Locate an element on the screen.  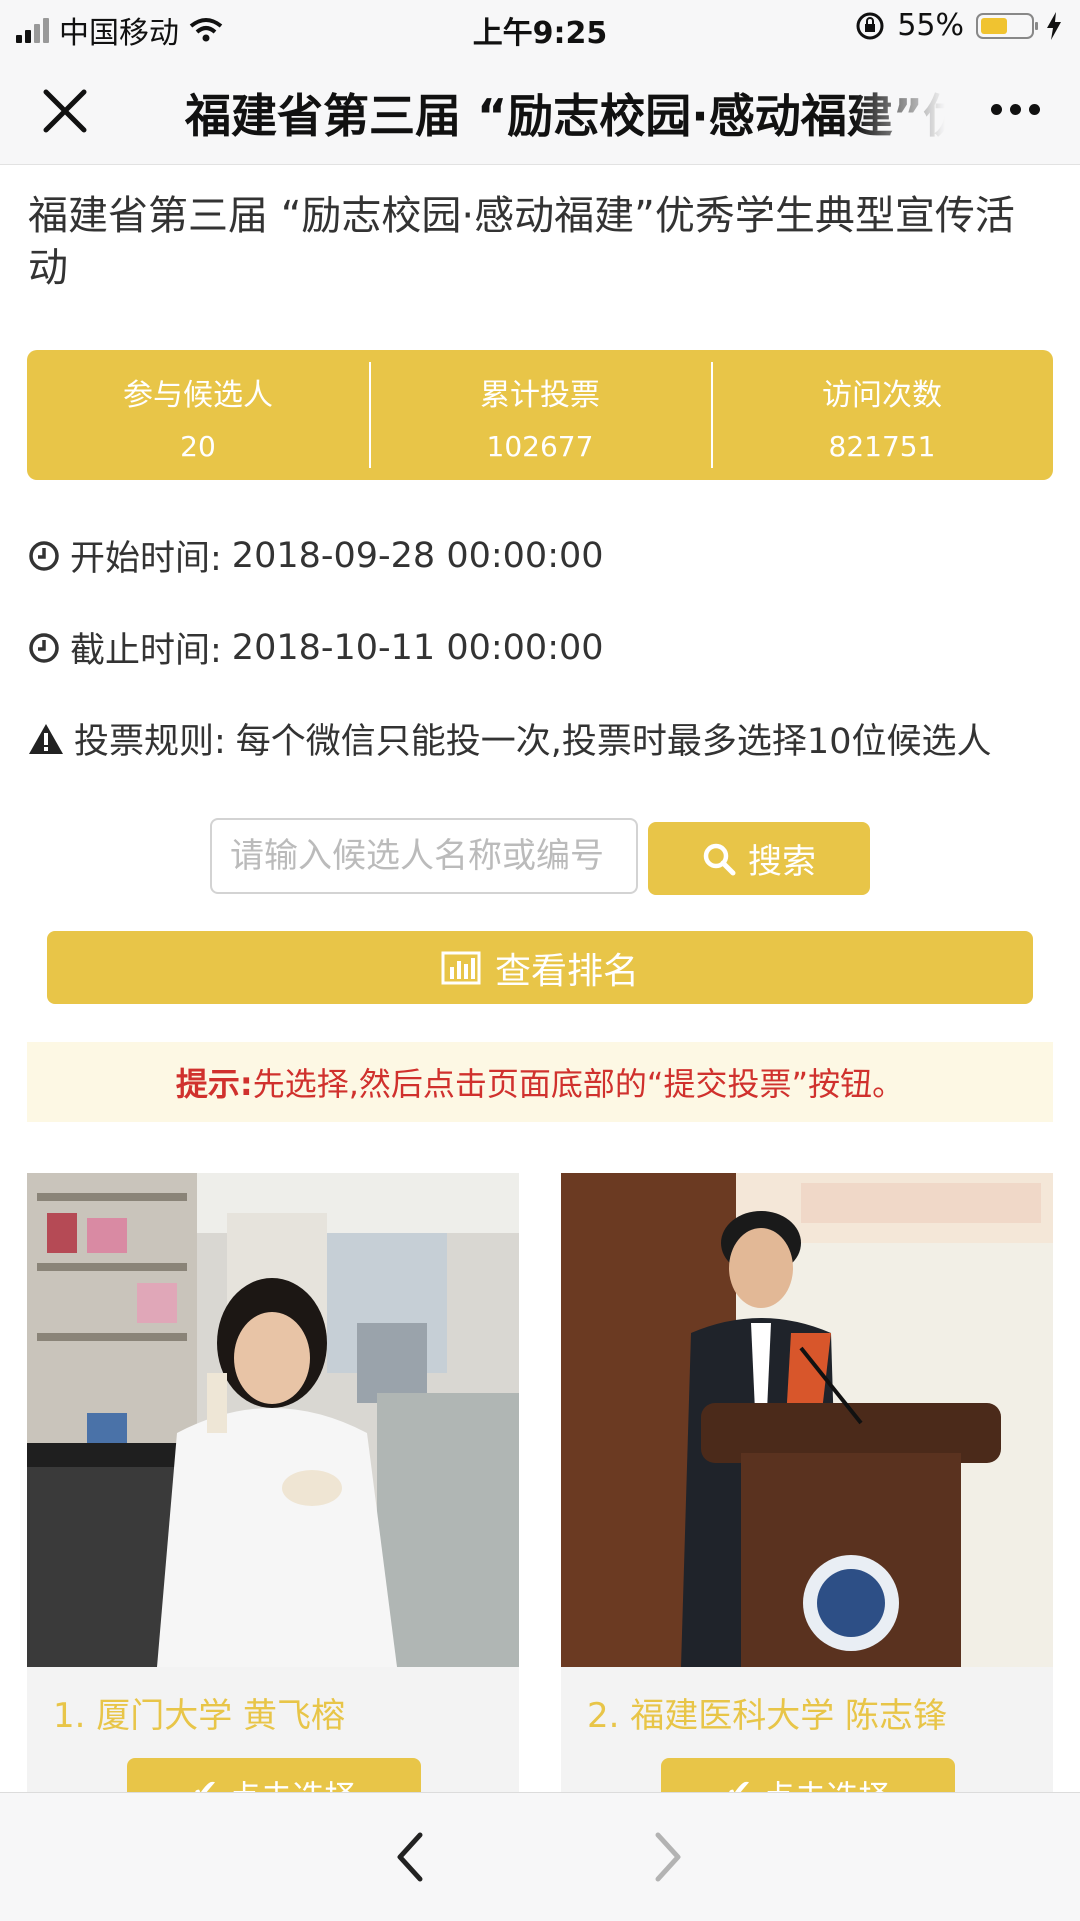
stat-label: 访问次数 is located at coordinates (882, 395).